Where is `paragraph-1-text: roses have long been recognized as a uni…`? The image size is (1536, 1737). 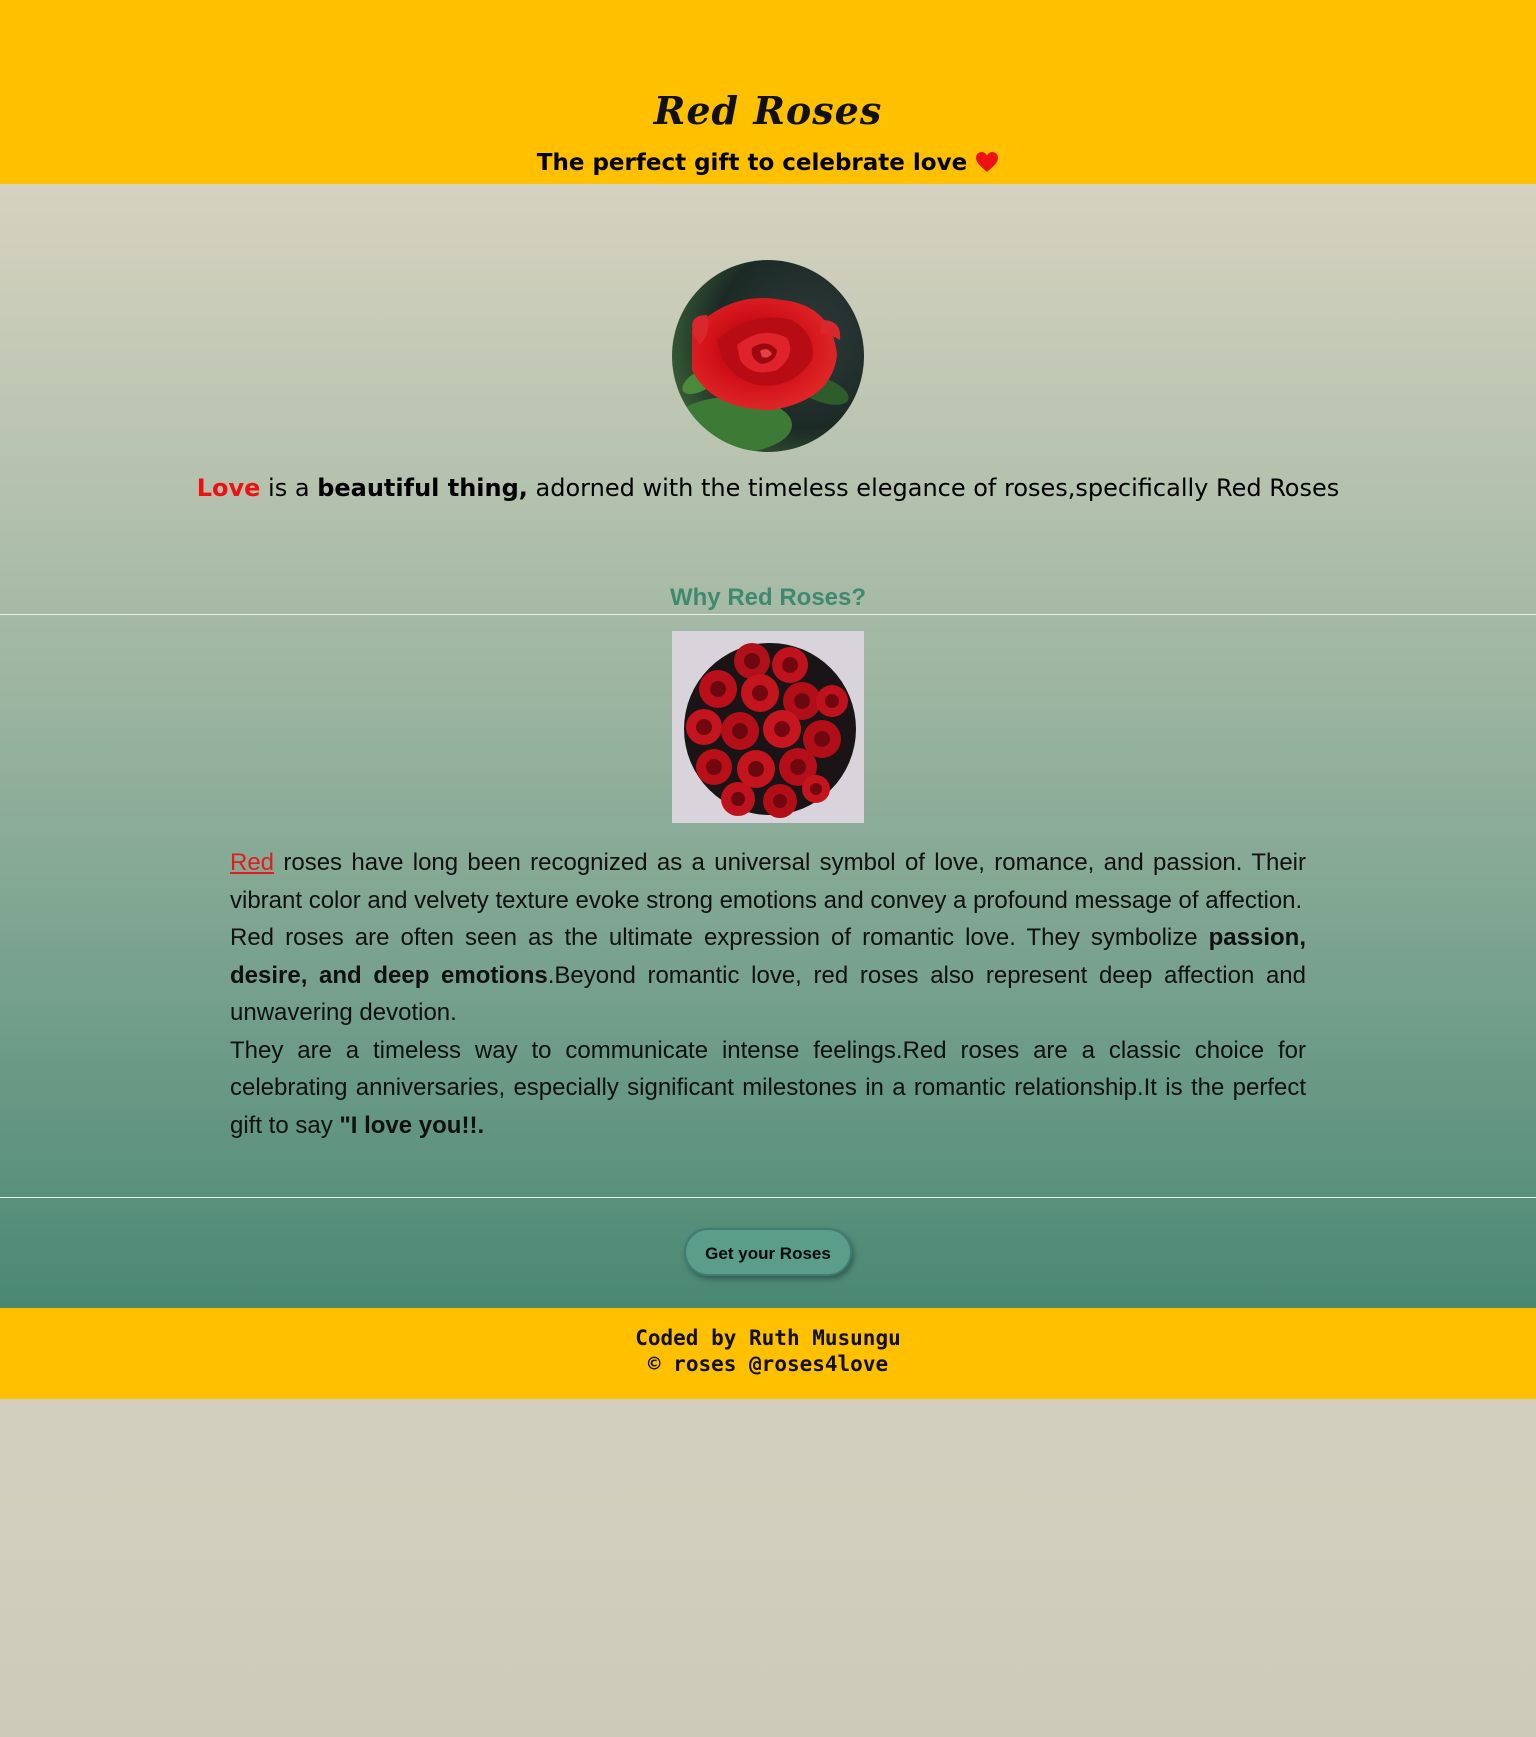
paragraph-1-text: roses have long been recognized as a uni… is located at coordinates (768, 881).